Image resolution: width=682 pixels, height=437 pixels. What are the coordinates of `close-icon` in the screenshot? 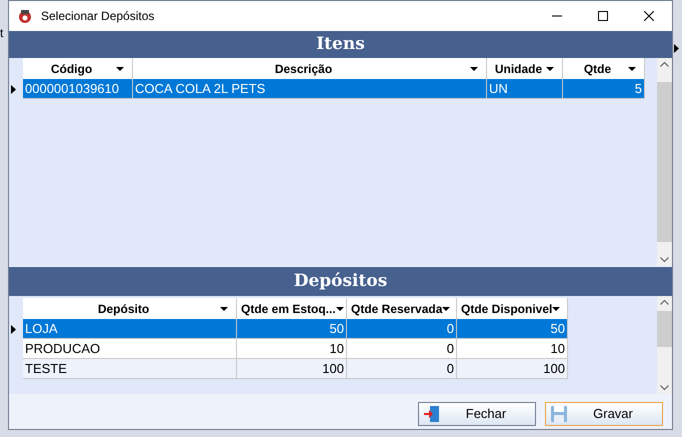 It's located at (649, 16).